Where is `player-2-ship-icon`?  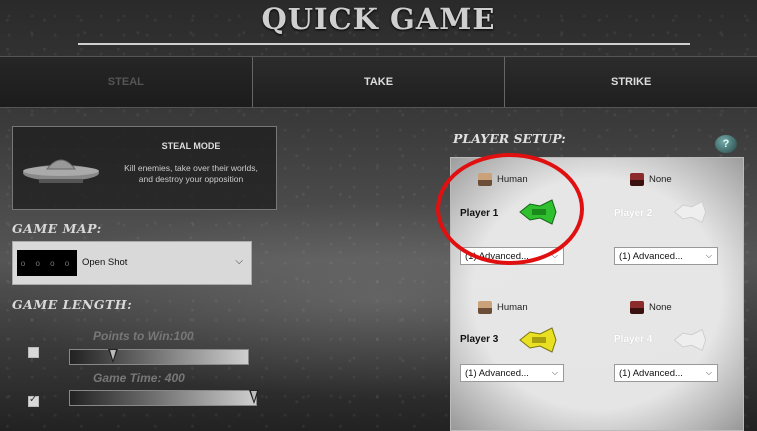 player-2-ship-icon is located at coordinates (690, 212).